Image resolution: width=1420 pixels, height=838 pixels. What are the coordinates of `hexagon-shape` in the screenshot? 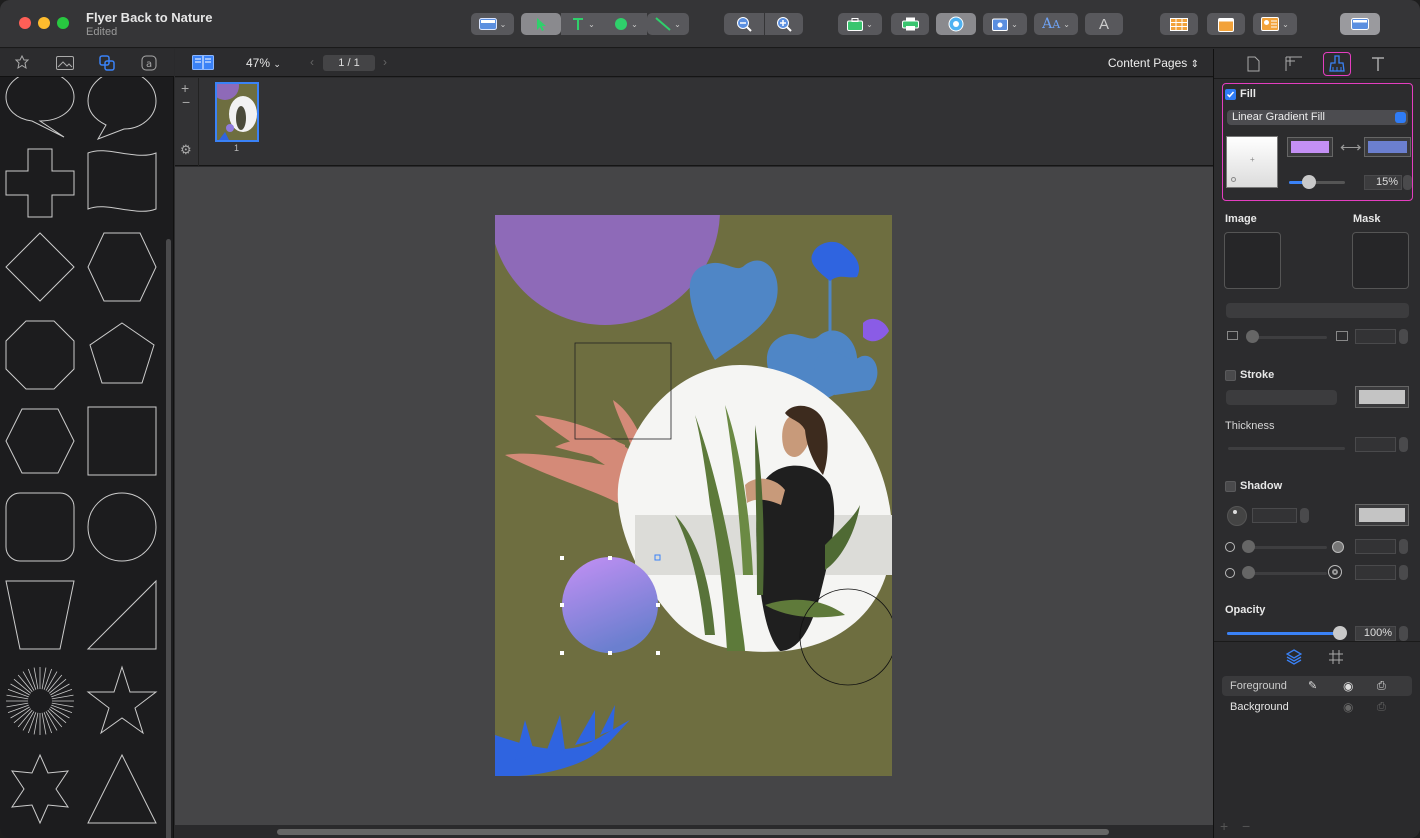 It's located at (40, 441).